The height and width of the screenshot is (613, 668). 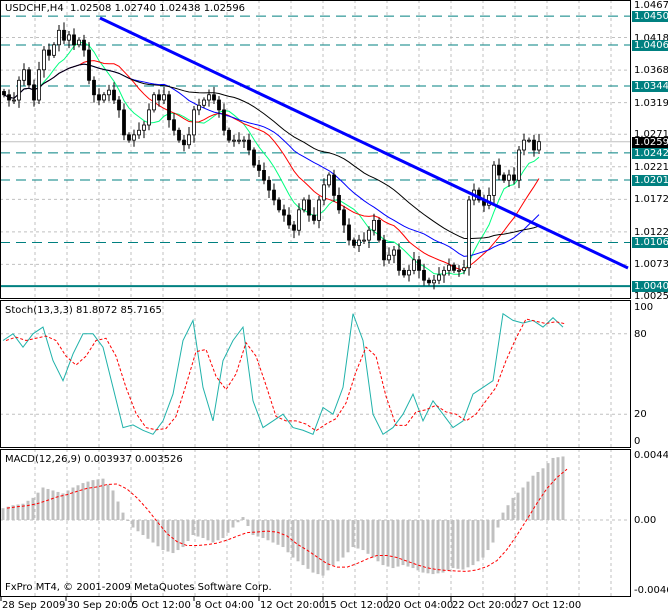 I want to click on macd-tick: 0.00440, so click(x=651, y=455).